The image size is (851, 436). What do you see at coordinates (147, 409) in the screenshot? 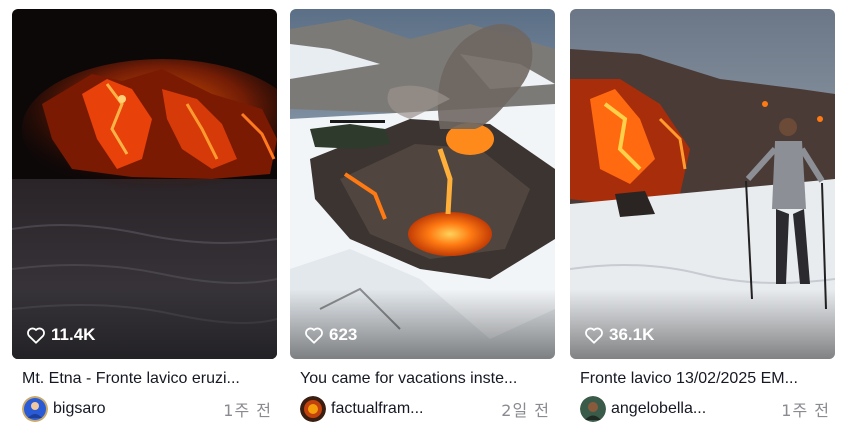
I see `video-meta: bigsaro 1주 전` at bounding box center [147, 409].